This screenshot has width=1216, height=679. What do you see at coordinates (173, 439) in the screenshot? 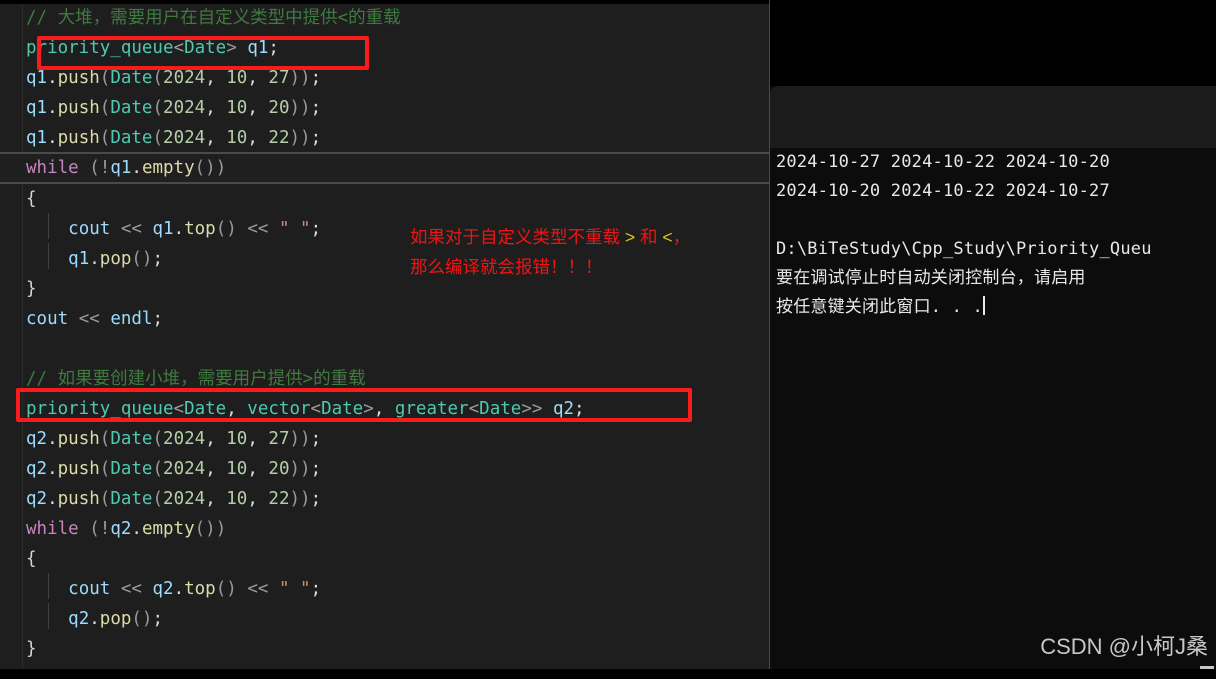
I see `code-line-text: q2.push(Date(2024, 10, 27));` at bounding box center [173, 439].